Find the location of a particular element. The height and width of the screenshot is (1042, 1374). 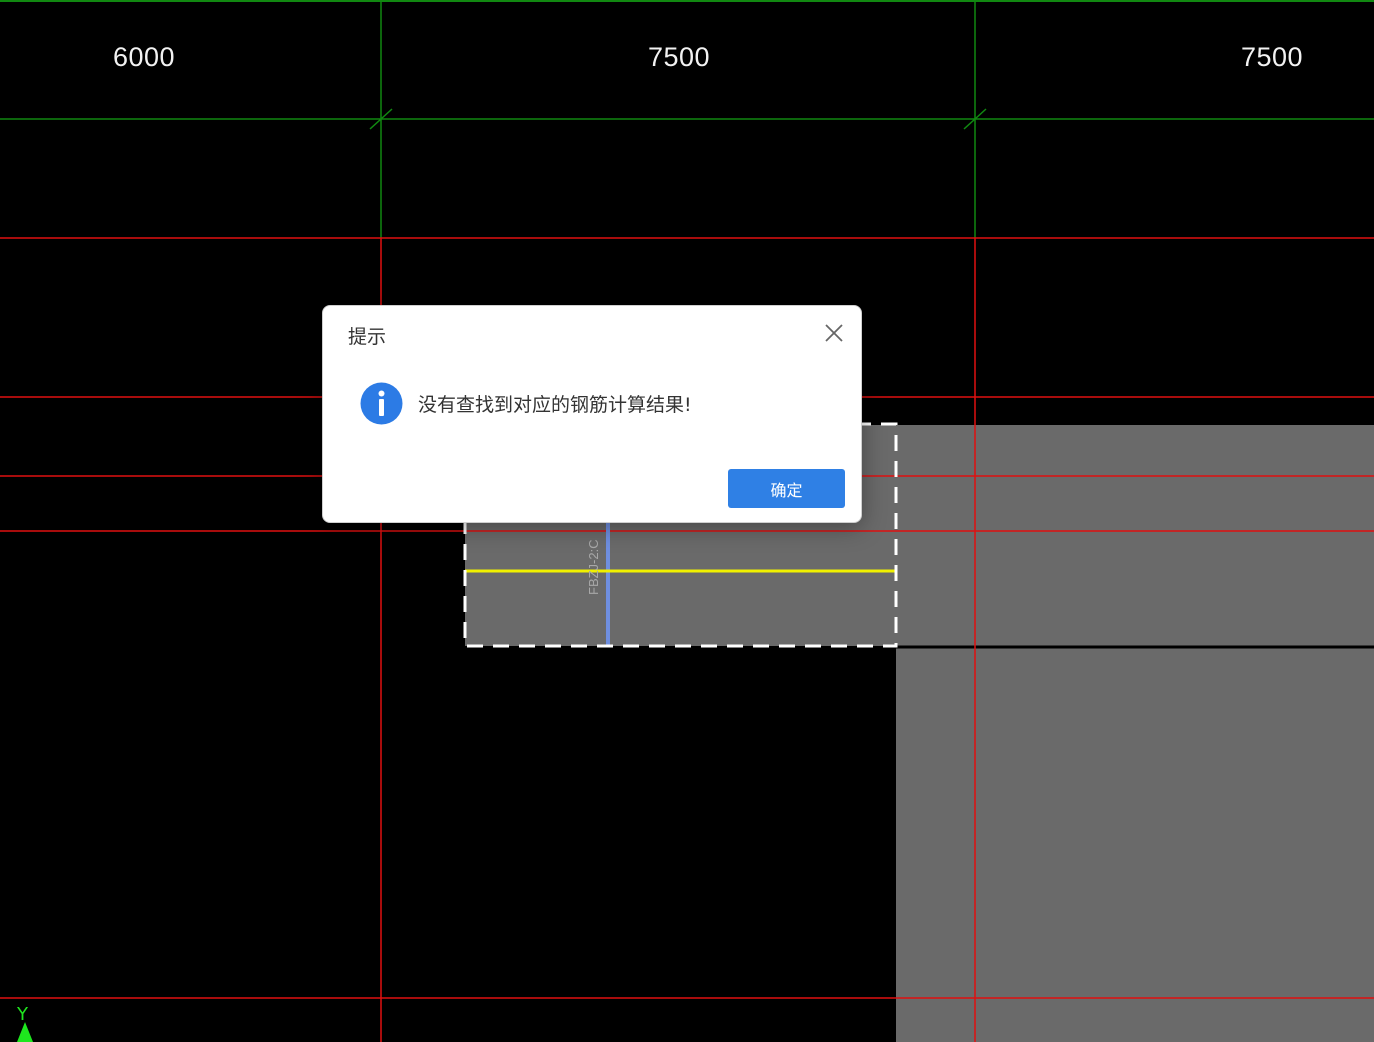

message-dialog: 提示 没有查找到对应的钢筋计算结果! 确定 is located at coordinates (592, 414).